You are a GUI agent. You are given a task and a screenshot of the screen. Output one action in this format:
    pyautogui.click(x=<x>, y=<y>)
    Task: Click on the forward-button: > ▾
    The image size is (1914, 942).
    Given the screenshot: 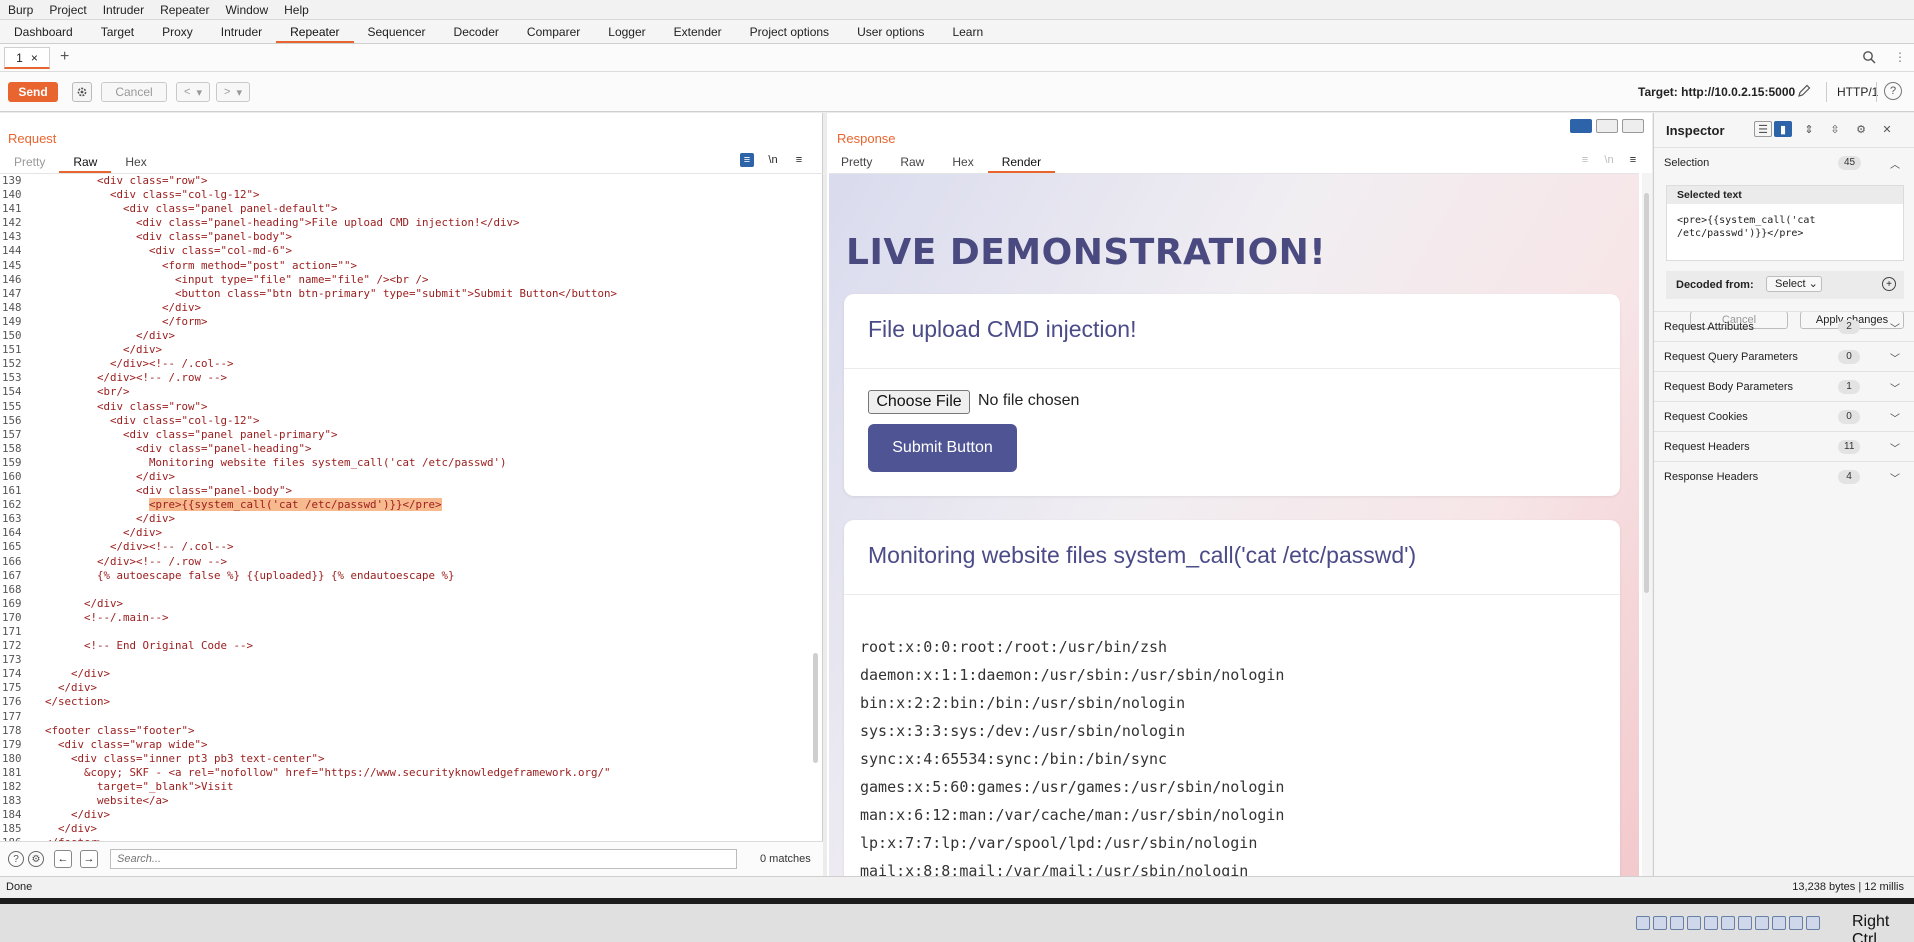 What is the action you would take?
    pyautogui.click(x=233, y=92)
    